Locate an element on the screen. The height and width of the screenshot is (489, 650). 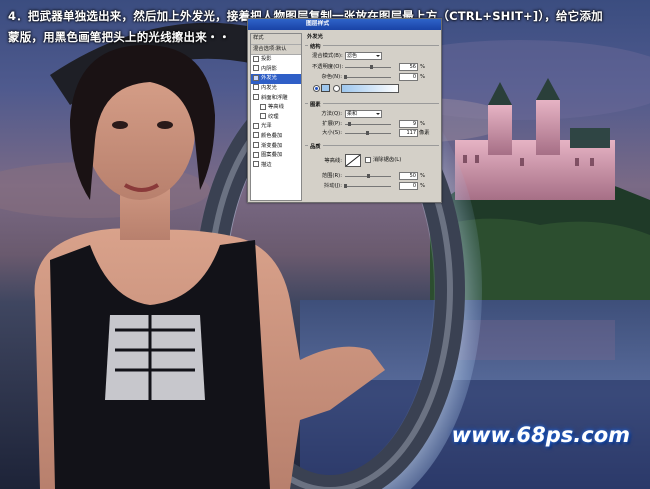
size-field: 117 is located at coordinates (408, 133).